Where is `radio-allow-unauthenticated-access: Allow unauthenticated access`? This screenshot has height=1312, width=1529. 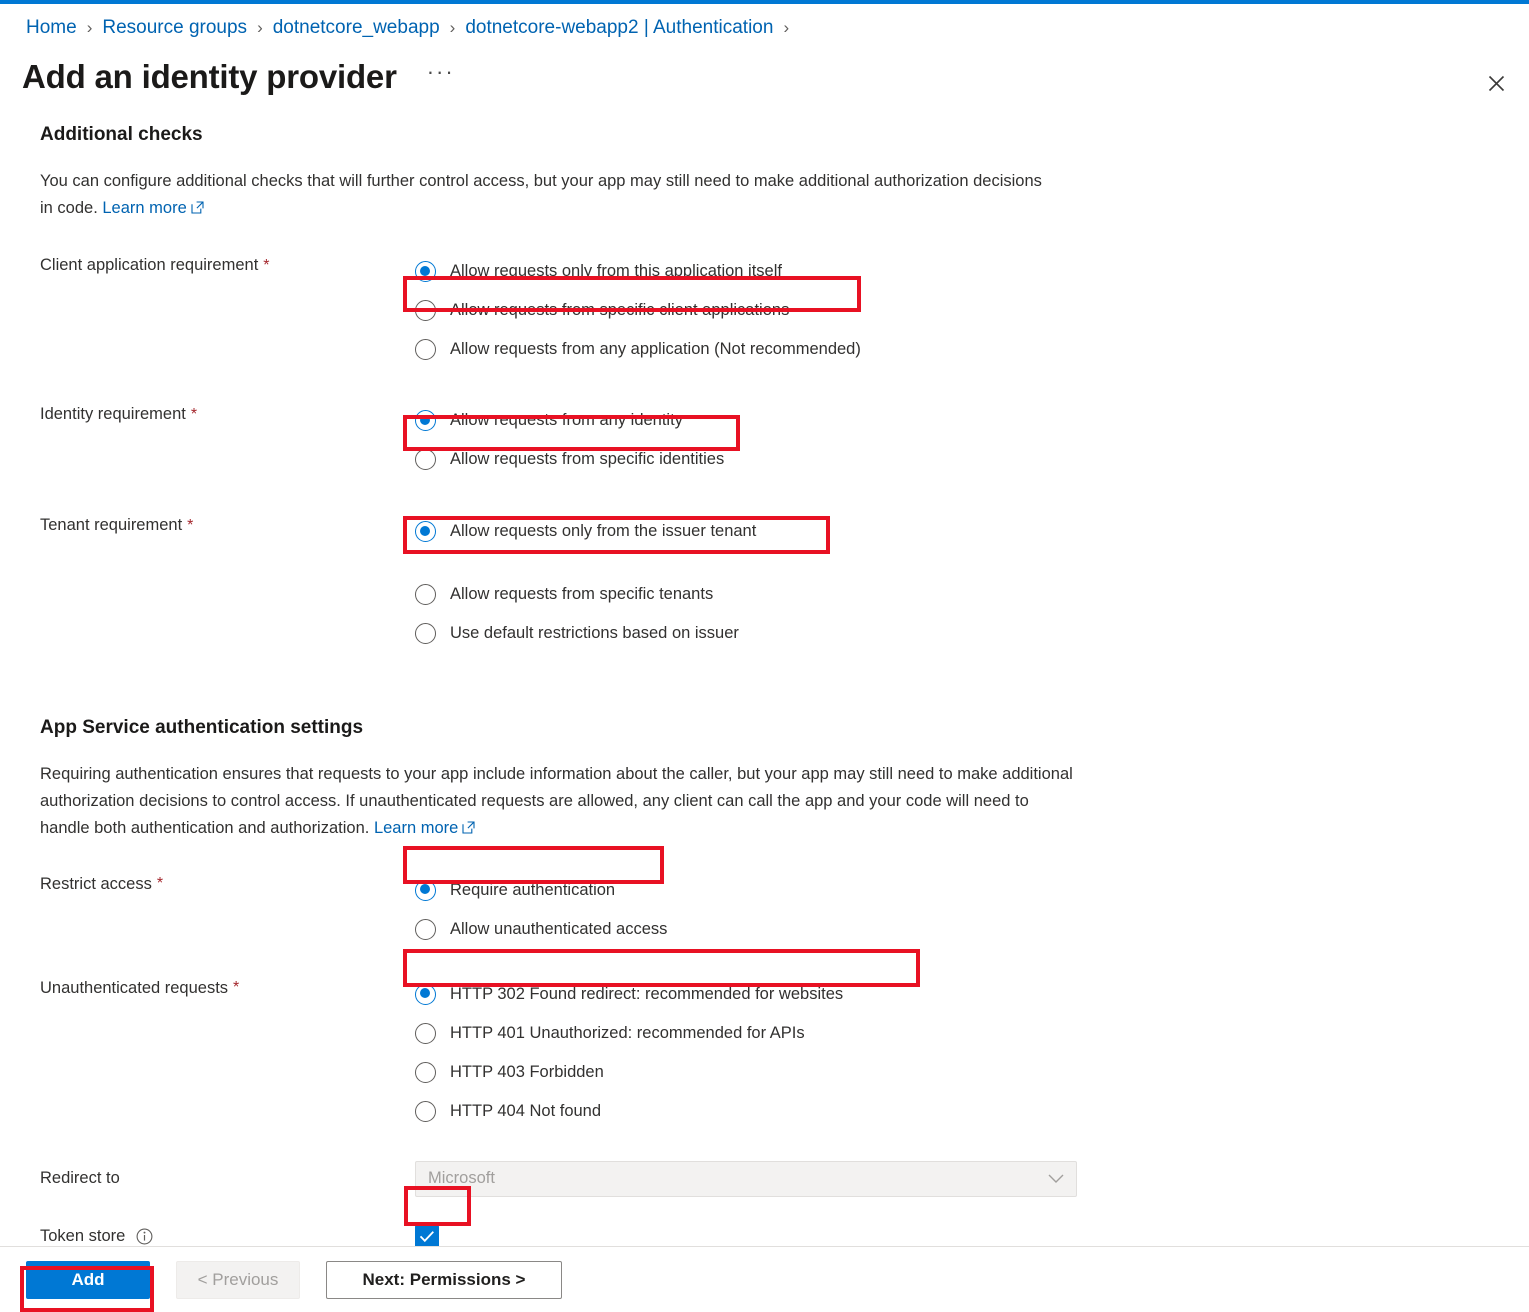 radio-allow-unauthenticated-access: Allow unauthenticated access is located at coordinates (972, 929).